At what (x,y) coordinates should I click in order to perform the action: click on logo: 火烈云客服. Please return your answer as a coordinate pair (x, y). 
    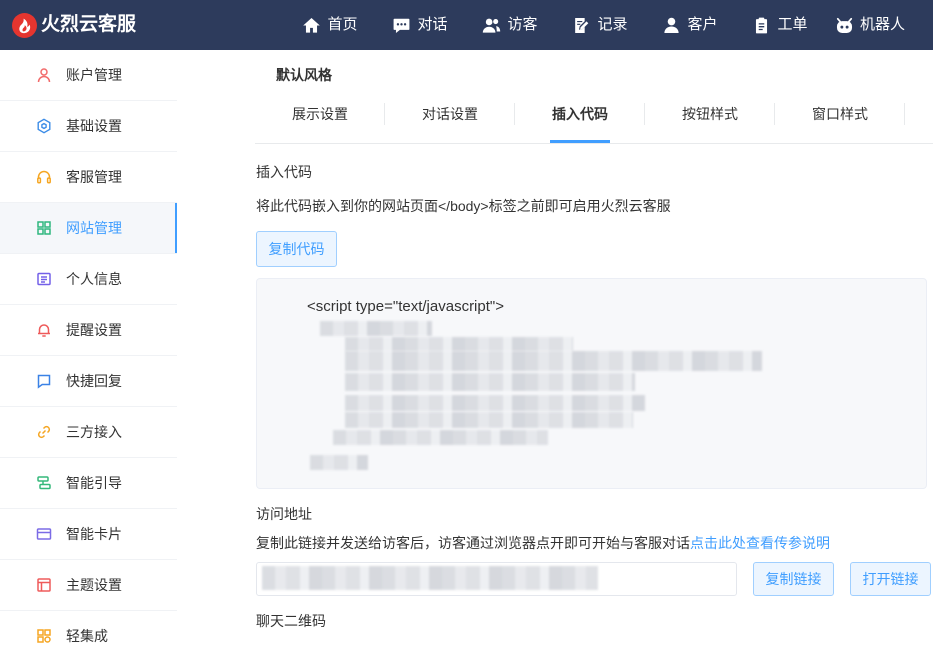
    Looking at the image, I should click on (74, 25).